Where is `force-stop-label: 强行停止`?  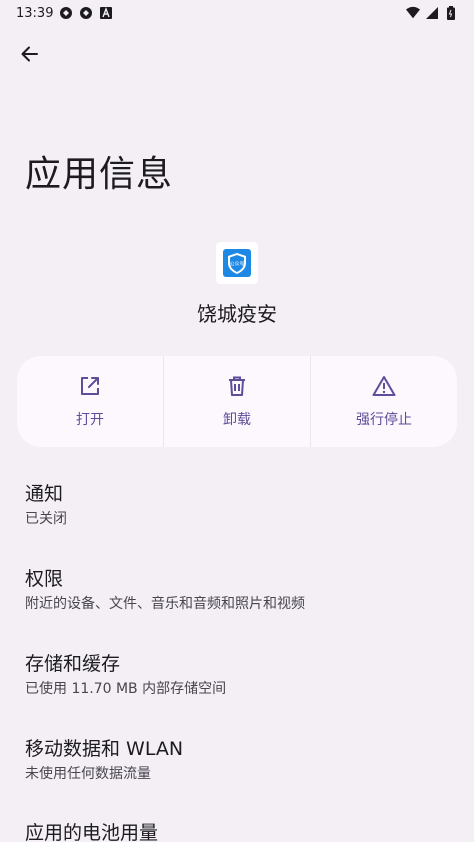
force-stop-label: 强行停止 is located at coordinates (384, 419).